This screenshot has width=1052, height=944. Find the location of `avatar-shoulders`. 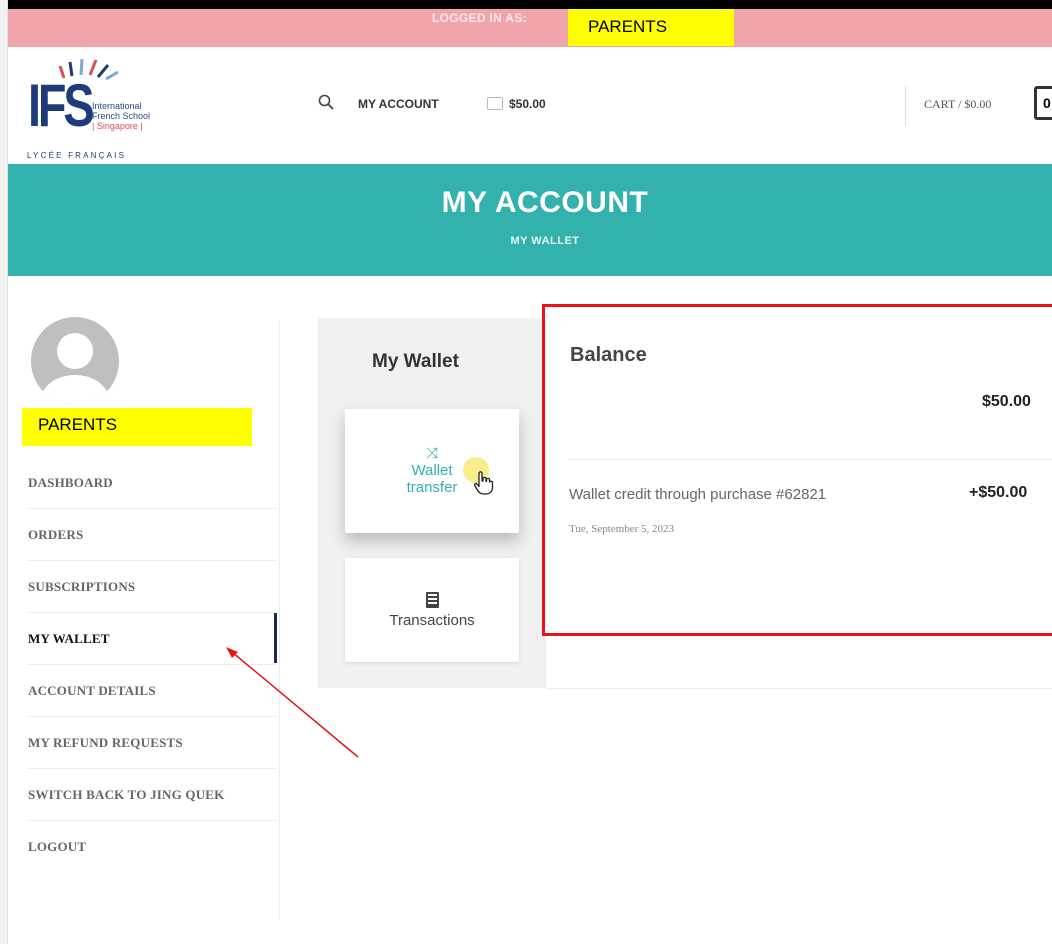

avatar-shoulders is located at coordinates (75, 390).